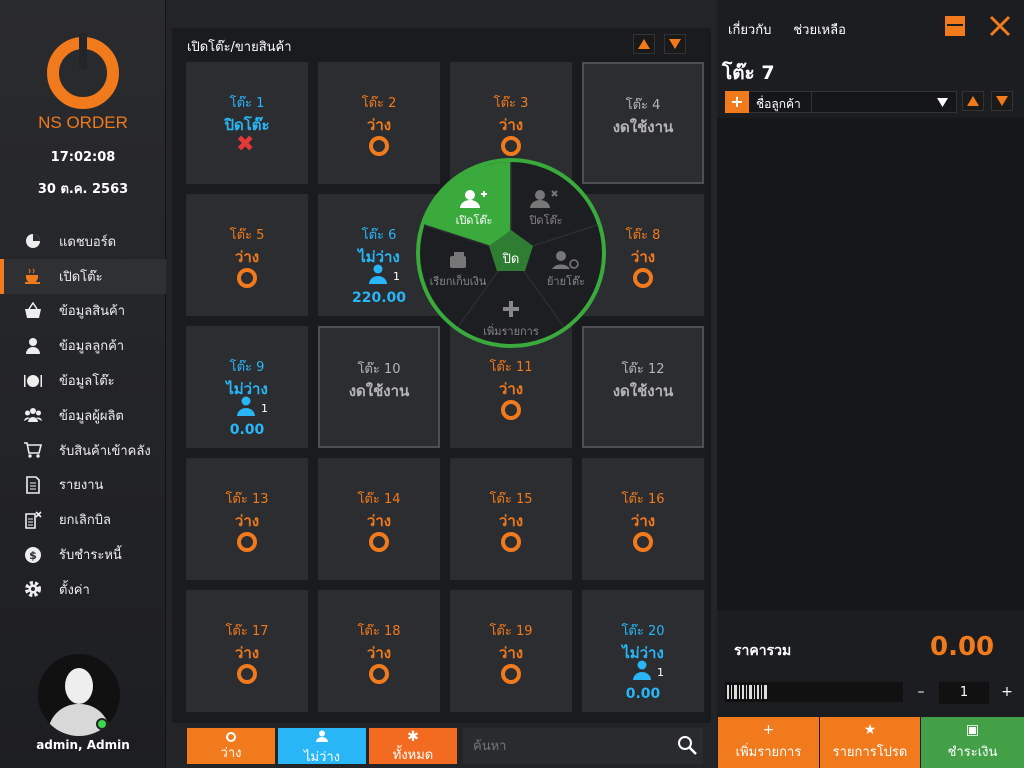 The width and height of the screenshot is (1024, 768). What do you see at coordinates (841, 102) in the screenshot?
I see `customer-select: ชื่อลูกค้า` at bounding box center [841, 102].